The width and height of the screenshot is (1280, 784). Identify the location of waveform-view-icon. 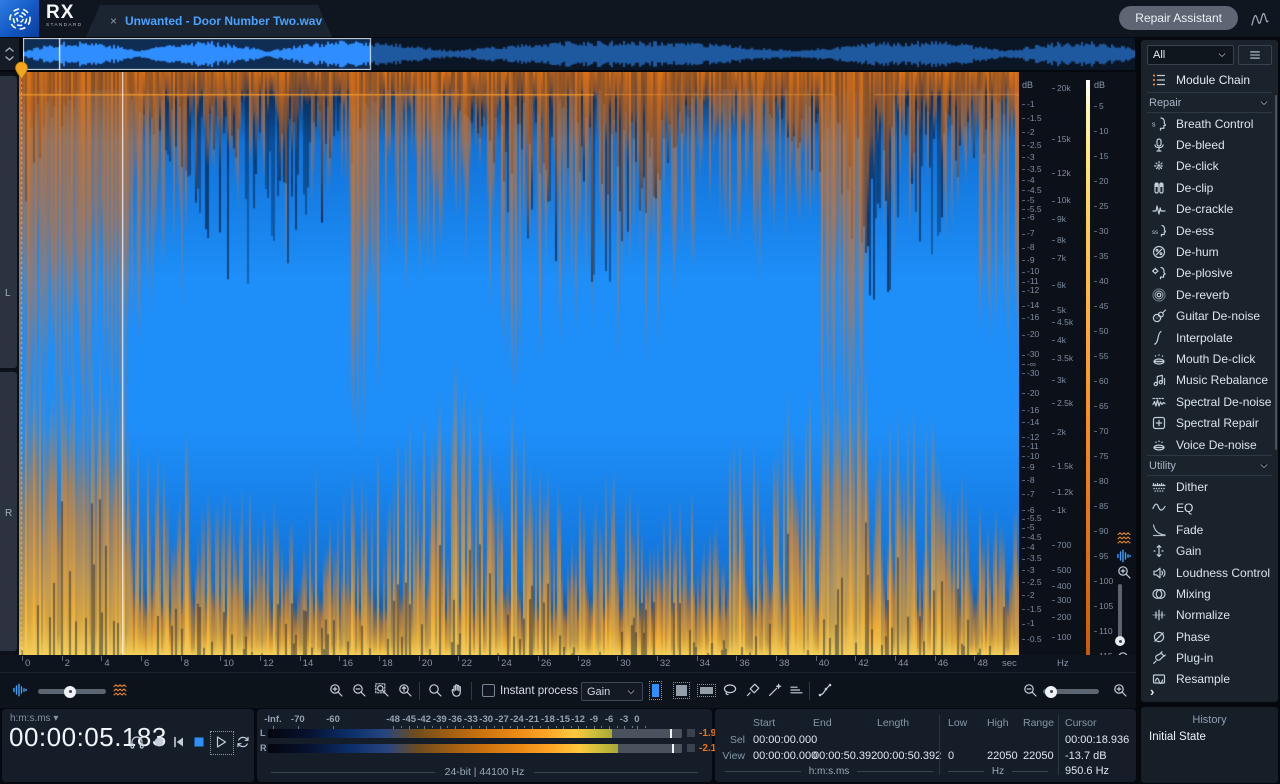
(1124, 556).